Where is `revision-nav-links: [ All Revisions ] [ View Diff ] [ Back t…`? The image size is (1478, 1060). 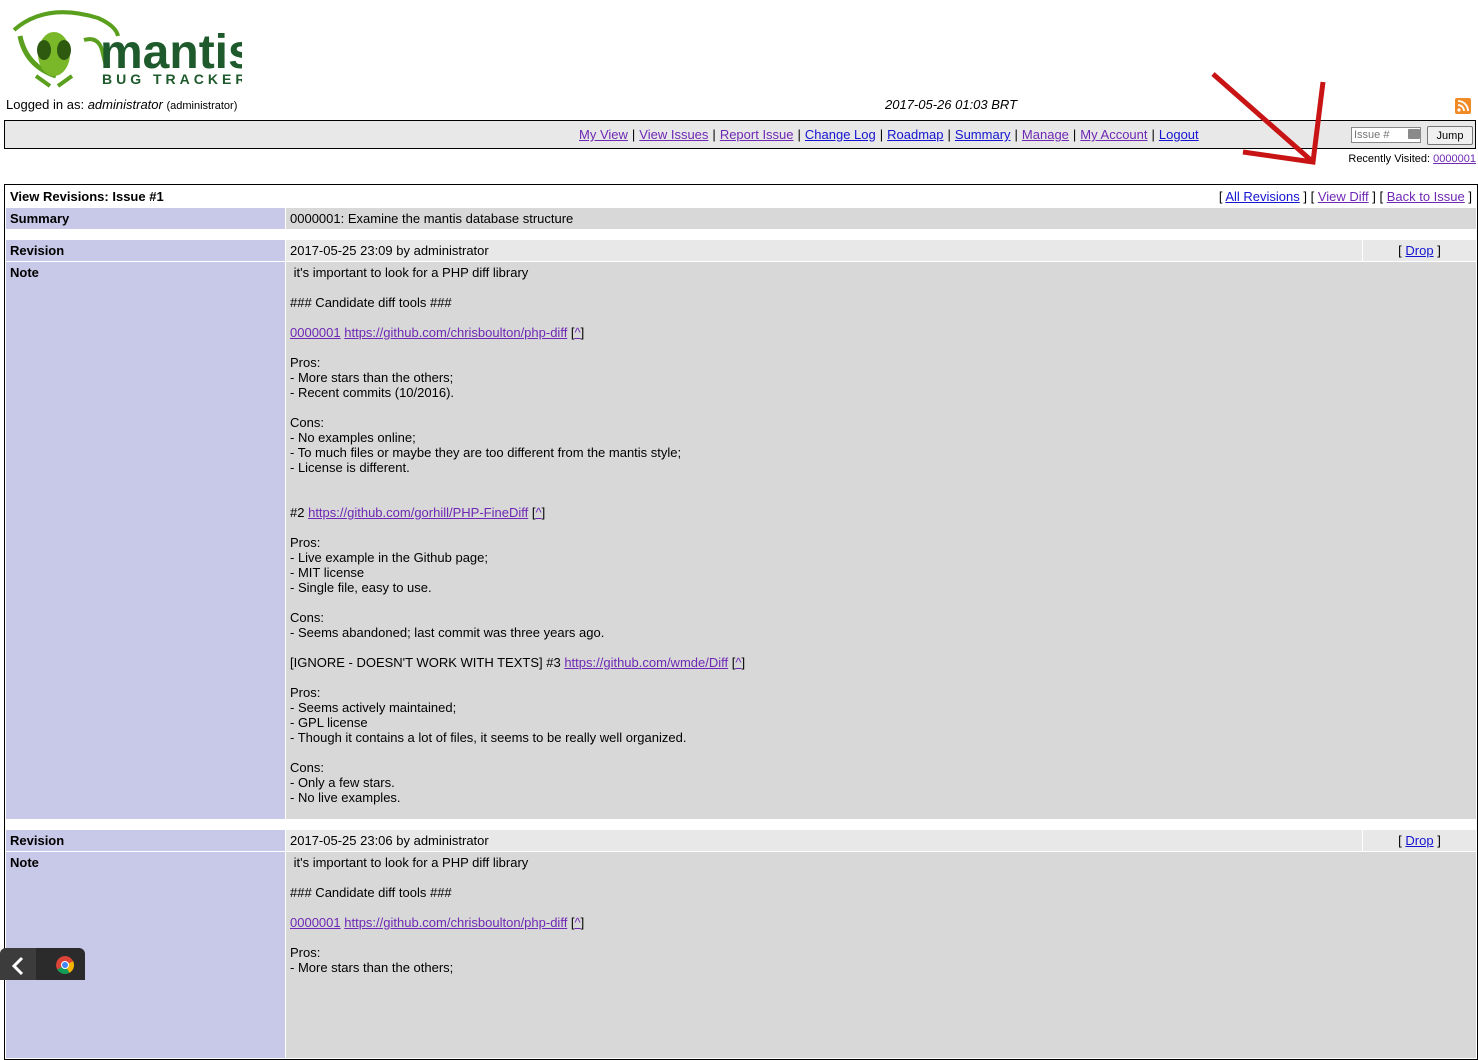
revision-nav-links: [ All Revisions ] [ View Diff ] [ Back t… is located at coordinates (881, 196).